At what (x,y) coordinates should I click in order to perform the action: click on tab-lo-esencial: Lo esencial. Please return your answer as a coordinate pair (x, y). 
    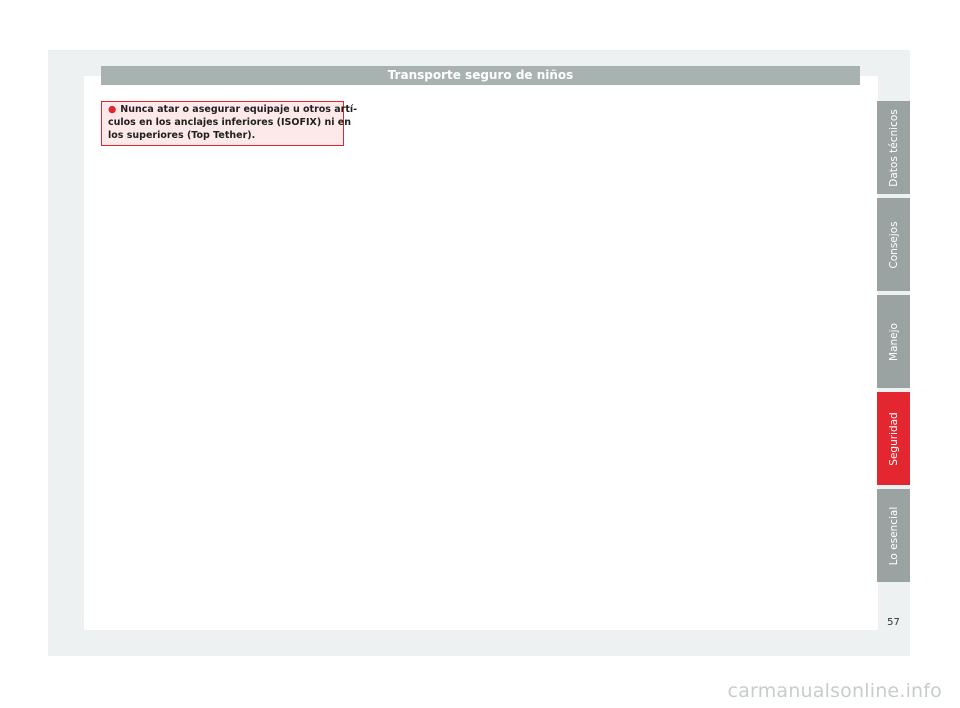
    Looking at the image, I should click on (893, 535).